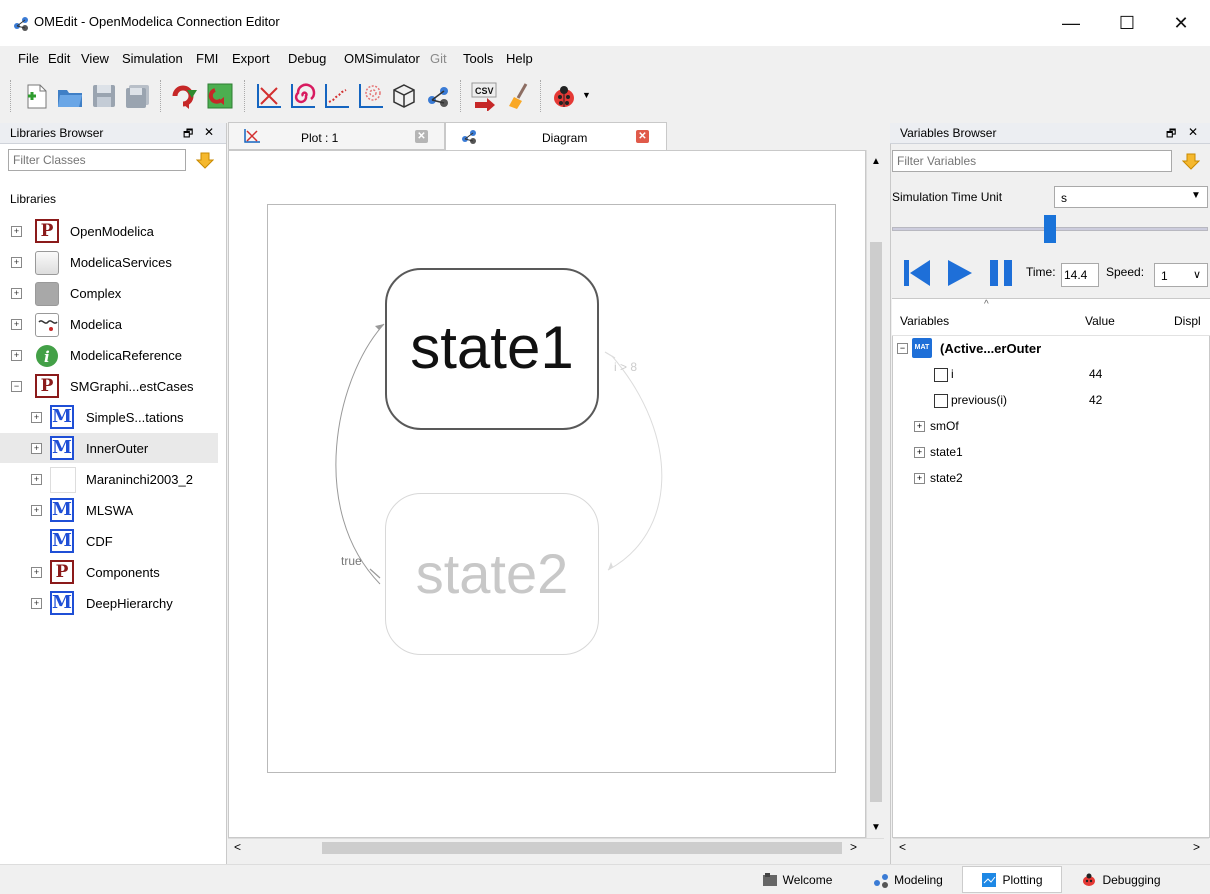 The height and width of the screenshot is (894, 1210). I want to click on horizontal-scrollbar: < >, so click(556, 847).